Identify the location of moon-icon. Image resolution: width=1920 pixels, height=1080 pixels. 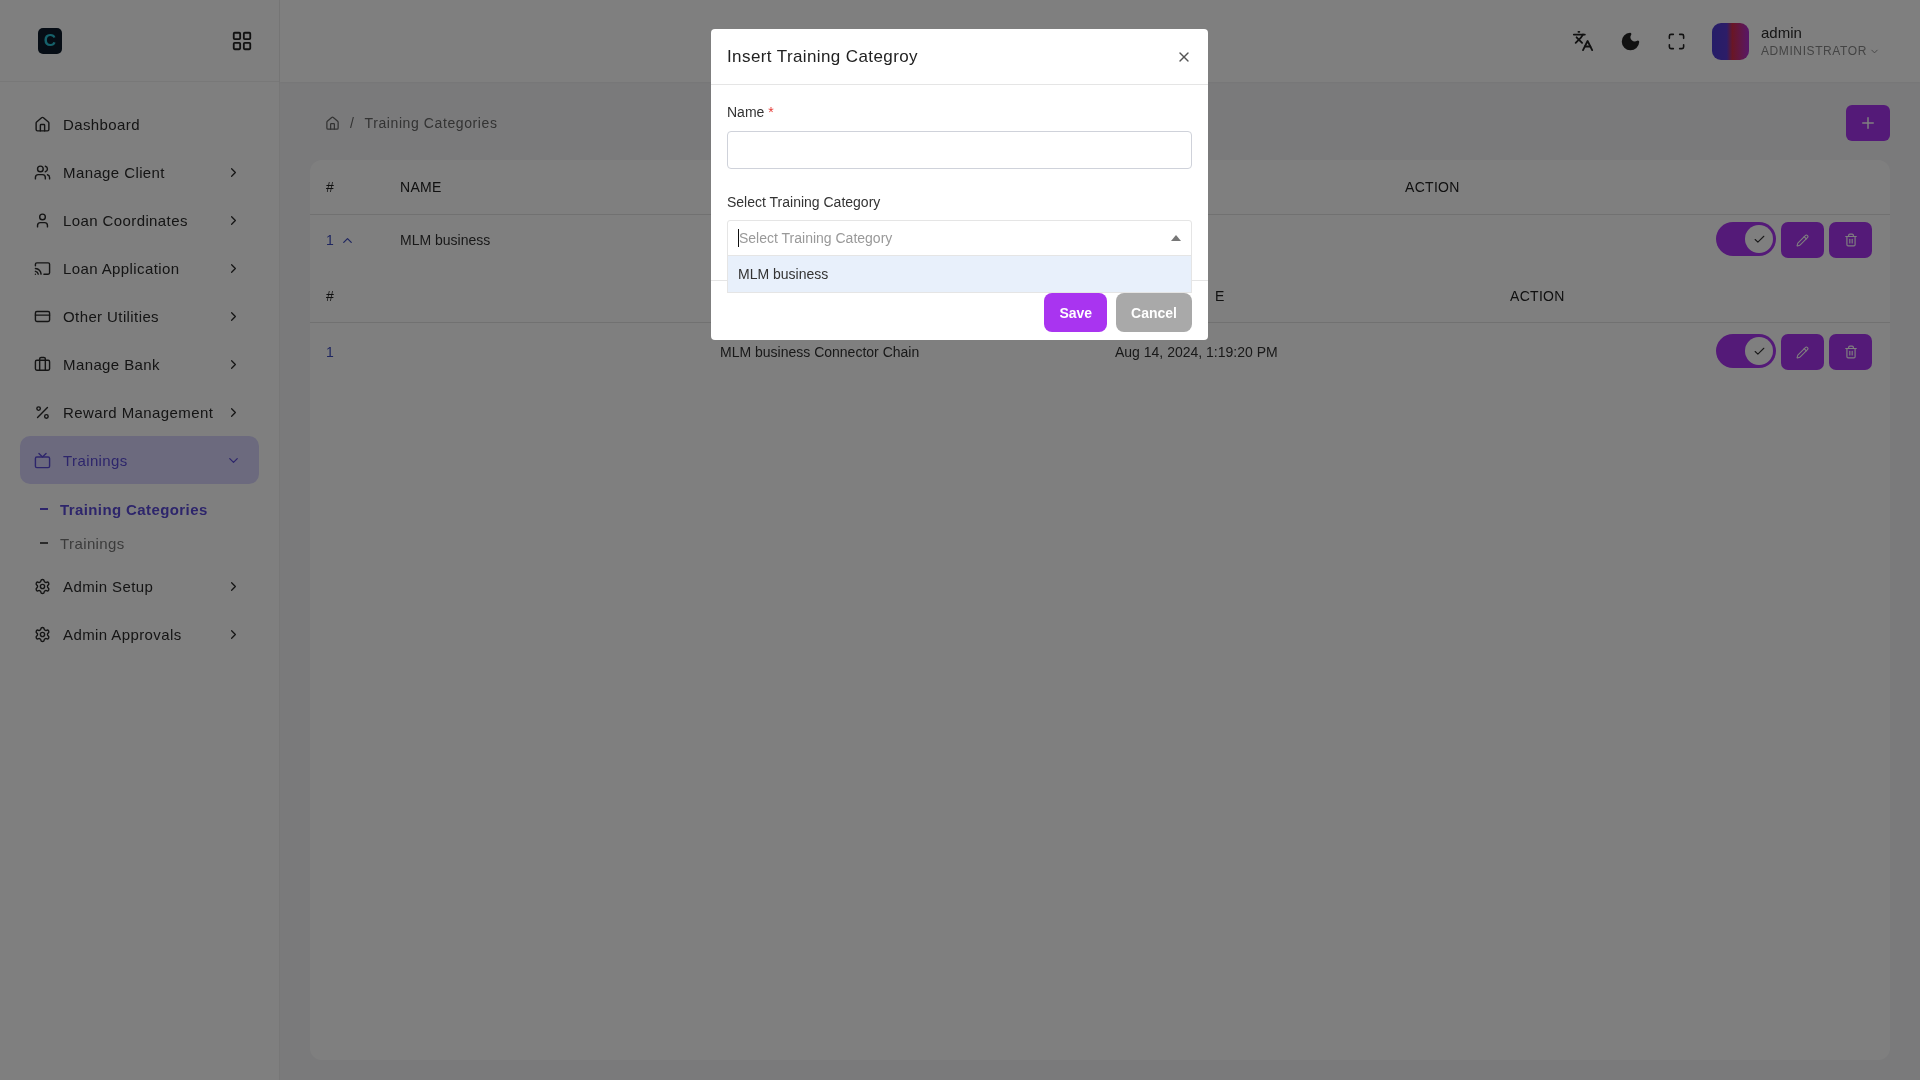
(1630, 41).